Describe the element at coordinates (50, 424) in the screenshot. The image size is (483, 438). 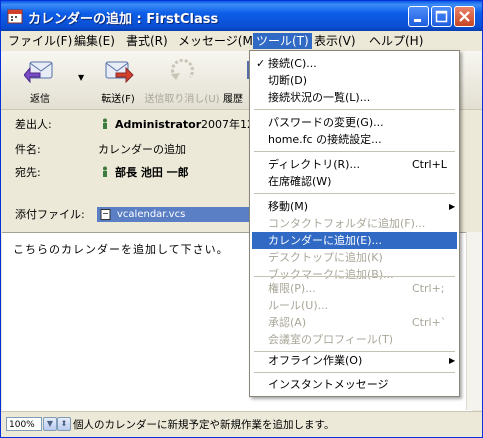
I see `zoom-dropdown-icon: ▼` at that location.